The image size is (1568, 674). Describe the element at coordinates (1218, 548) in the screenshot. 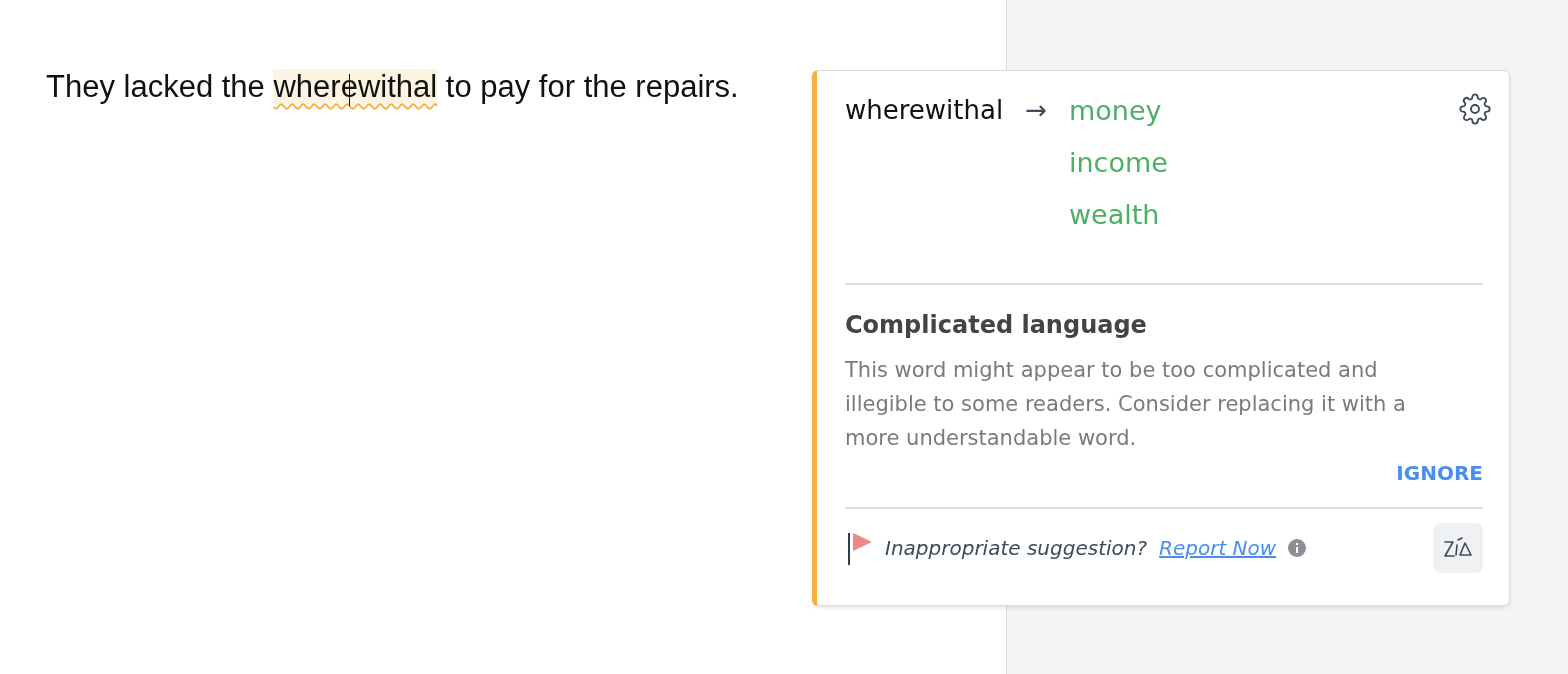

I see `report-link: Report Now` at that location.